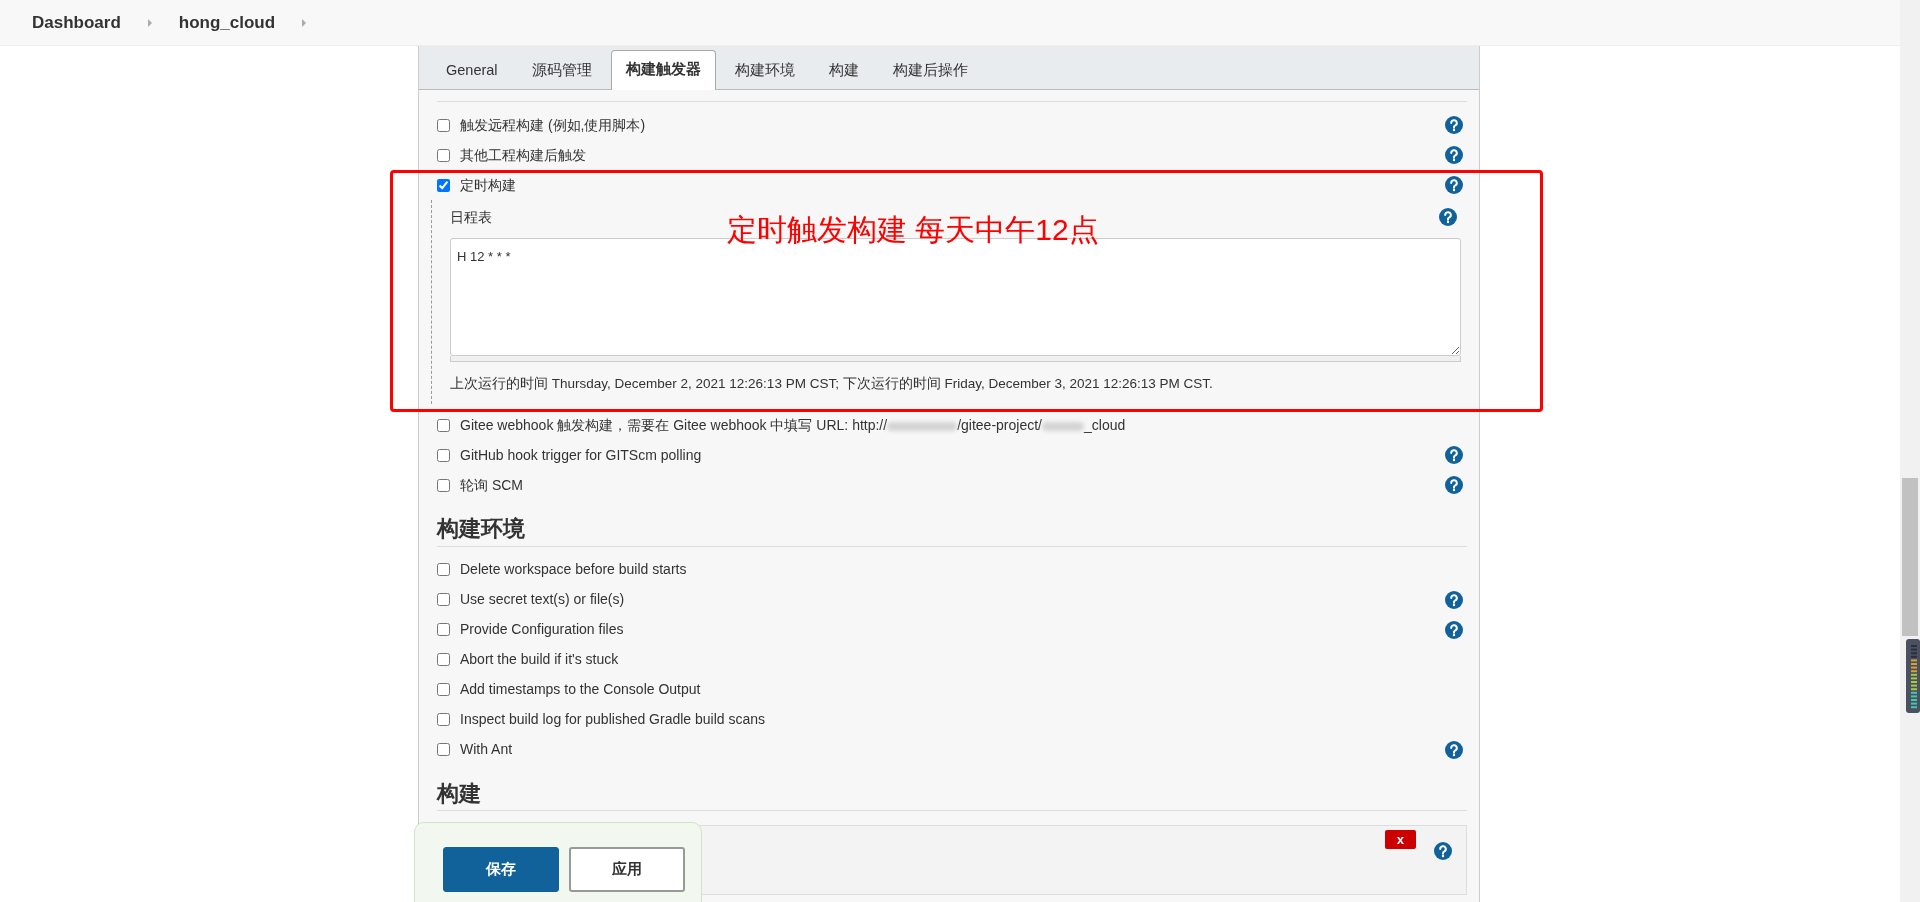 This screenshot has width=1920, height=902. Describe the element at coordinates (1913, 676) in the screenshot. I see `level-meter-icon` at that location.